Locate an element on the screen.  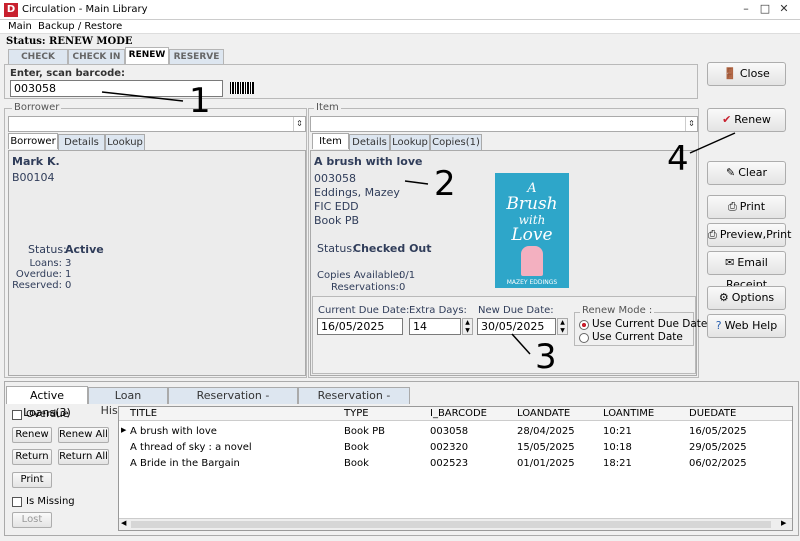
renew-loan-button: Renew is located at coordinates (32, 435).